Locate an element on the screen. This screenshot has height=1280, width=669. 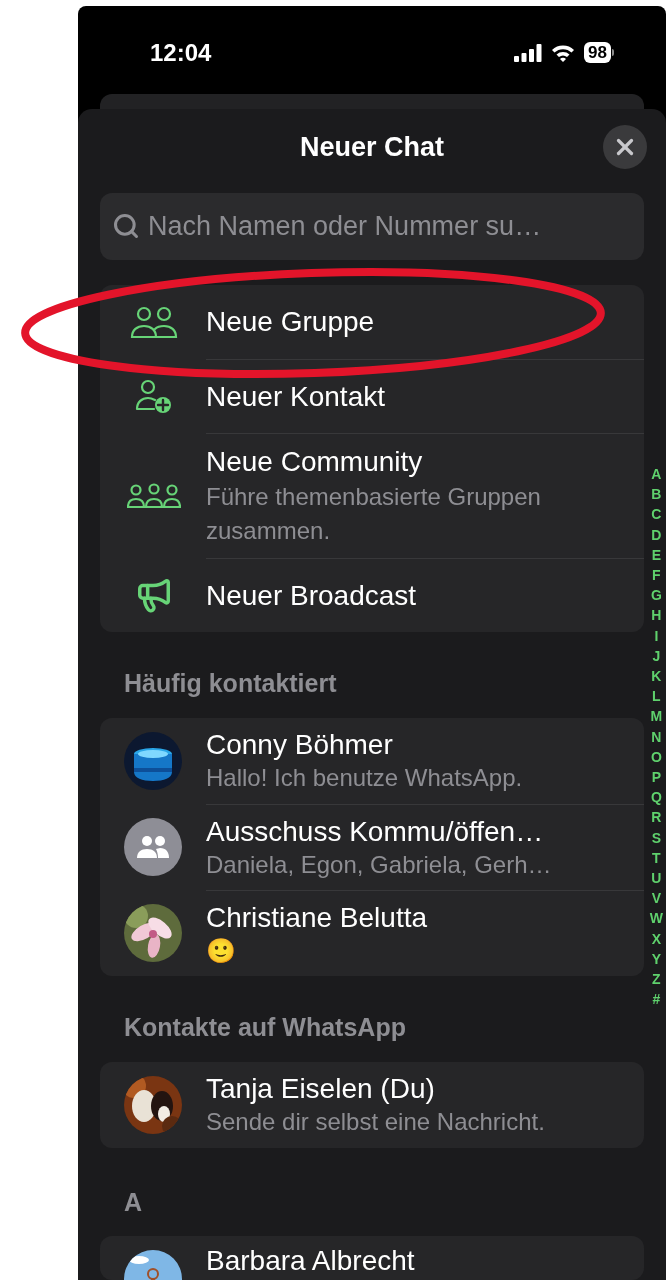
index-letter: K is located at coordinates (656, 676).